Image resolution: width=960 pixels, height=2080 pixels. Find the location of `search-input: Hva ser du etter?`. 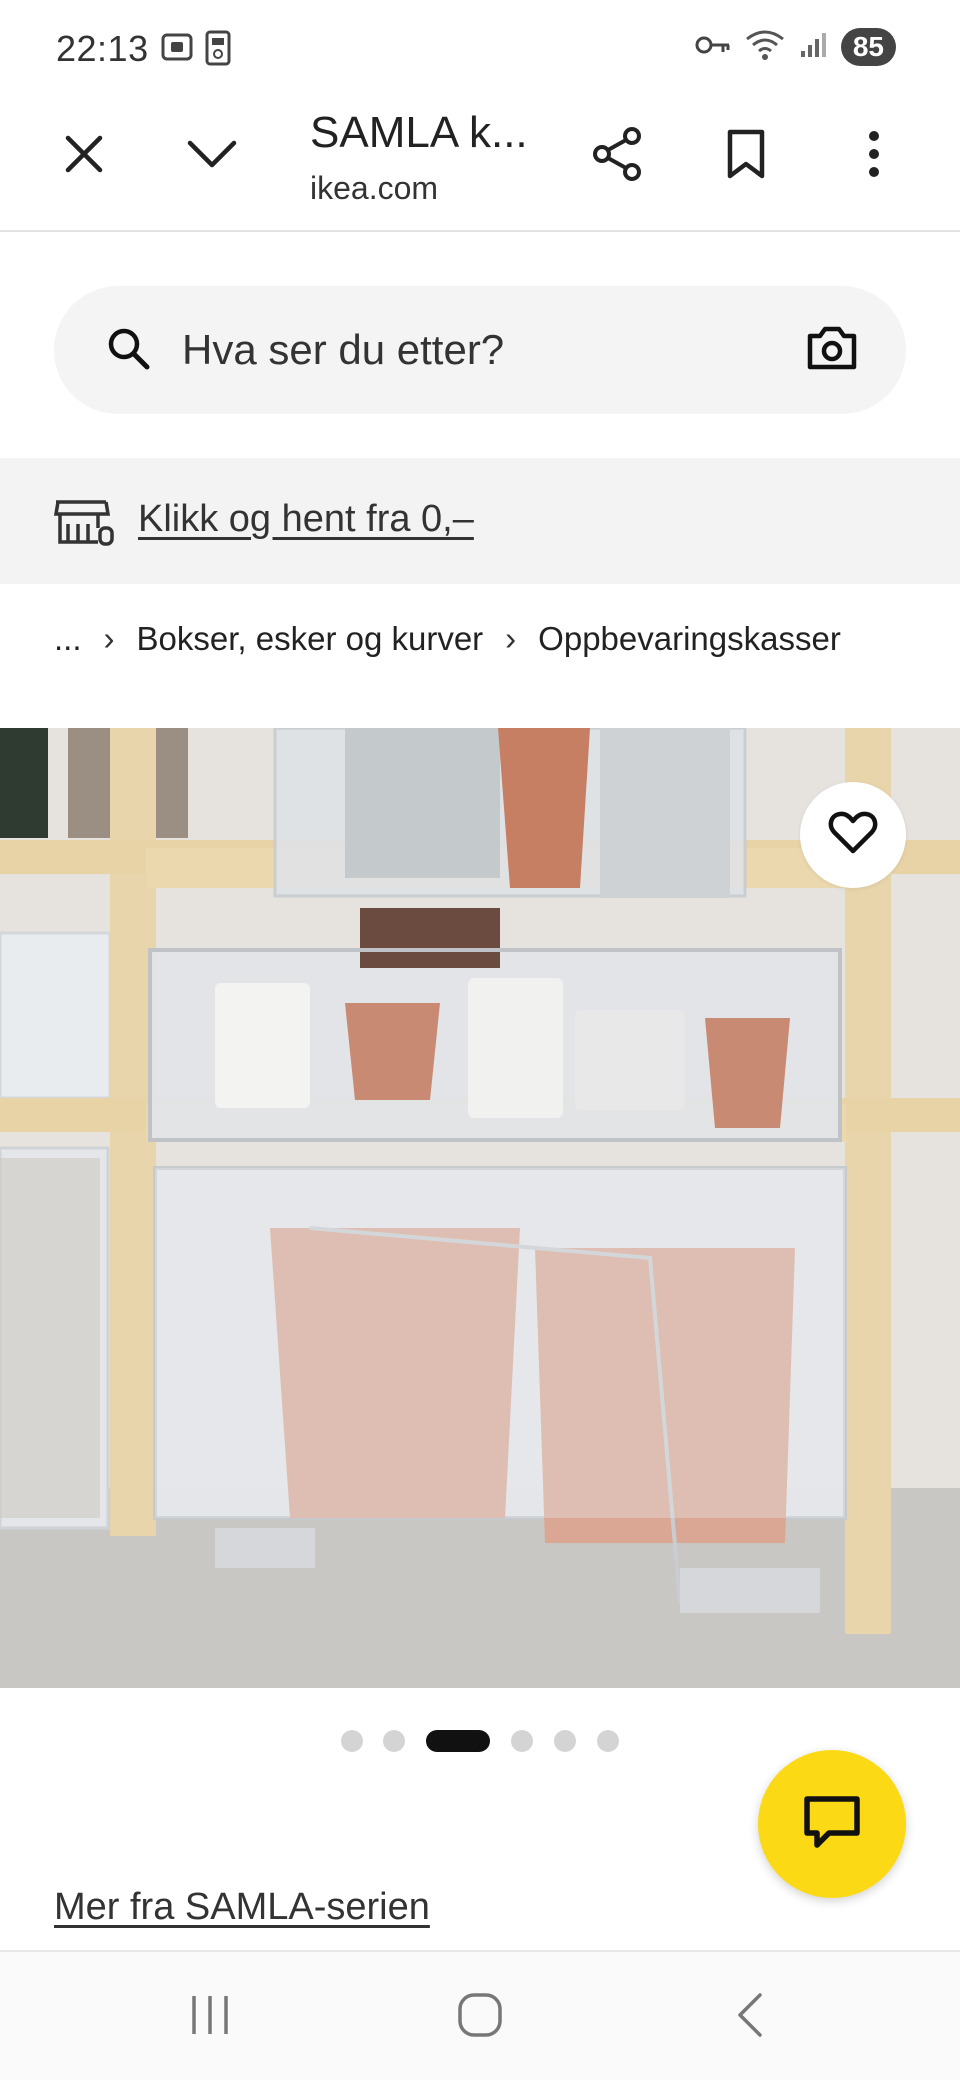

search-input: Hva ser du etter? is located at coordinates (480, 350).